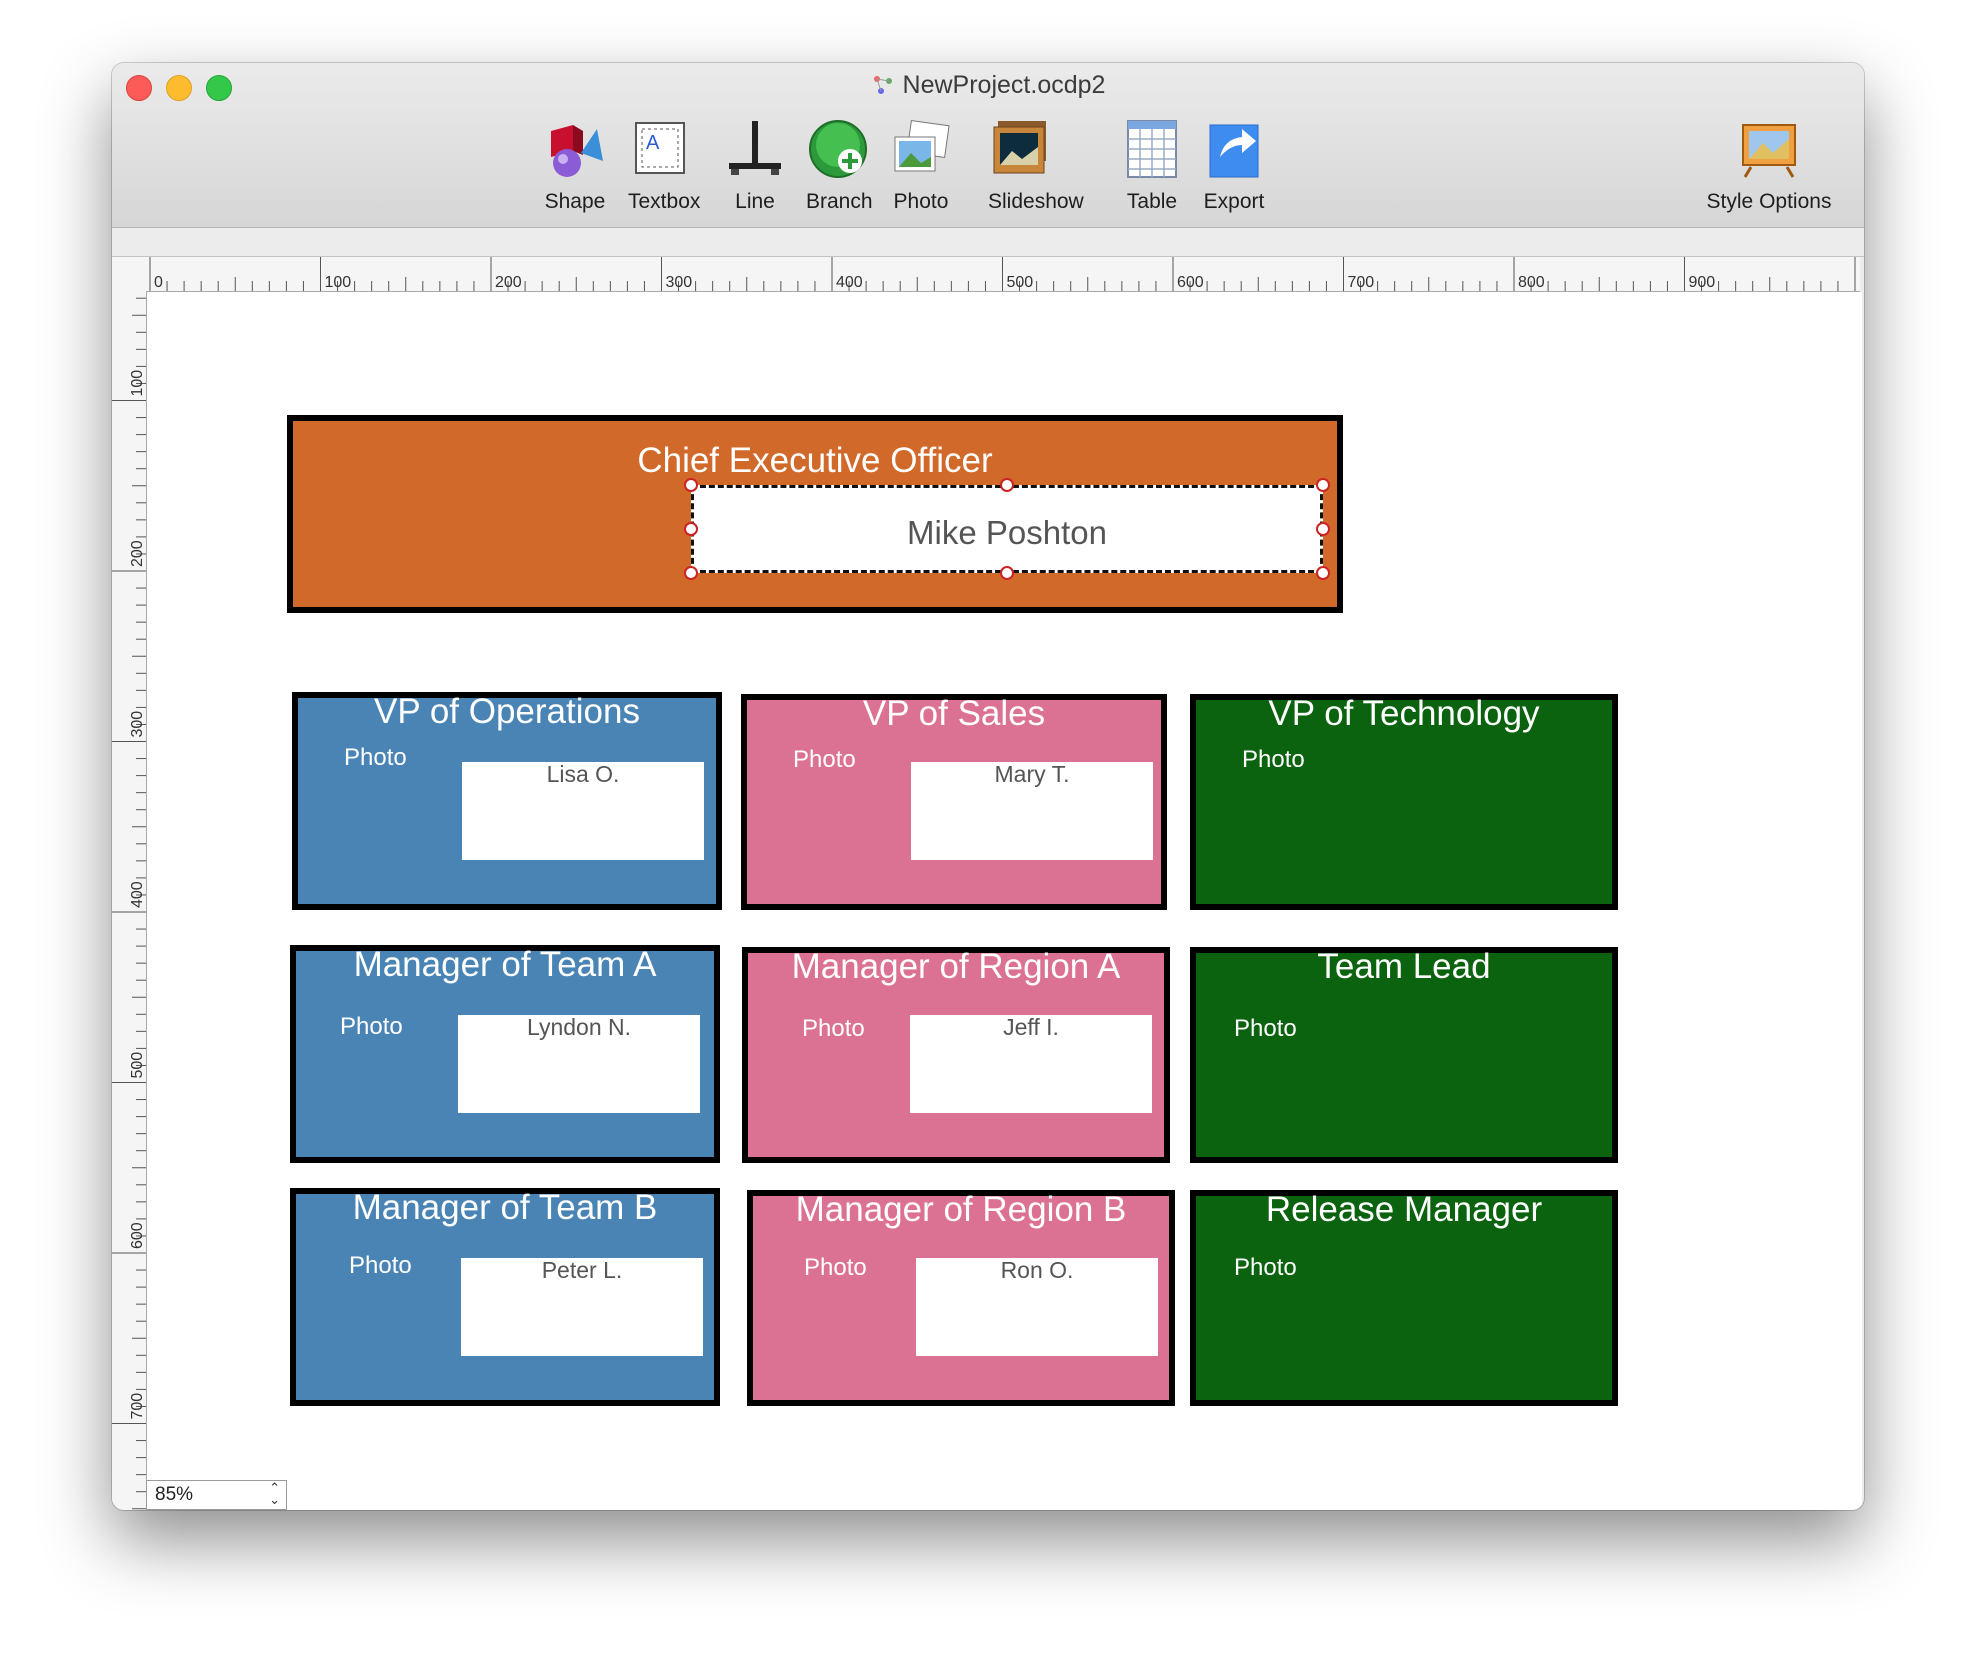  What do you see at coordinates (1769, 201) in the screenshot?
I see `style-options-label: Style Options` at bounding box center [1769, 201].